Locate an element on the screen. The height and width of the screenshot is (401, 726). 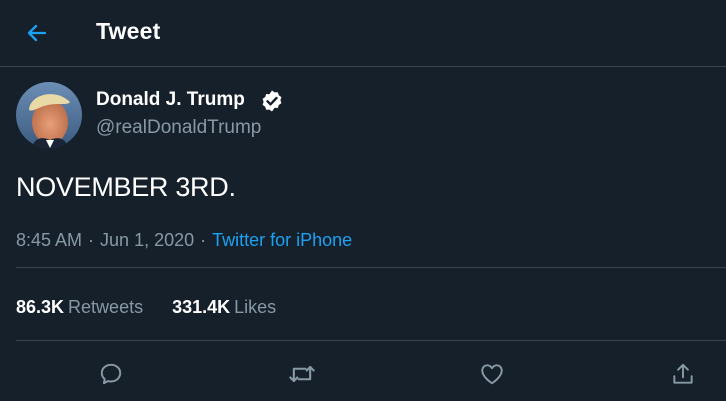
like-icon is located at coordinates (492, 374).